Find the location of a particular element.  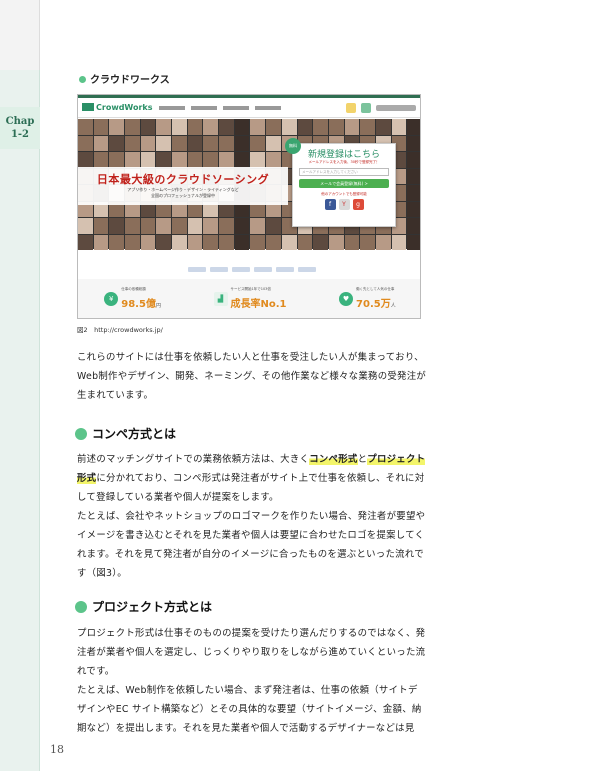

logo-mark-icon is located at coordinates (88, 107).